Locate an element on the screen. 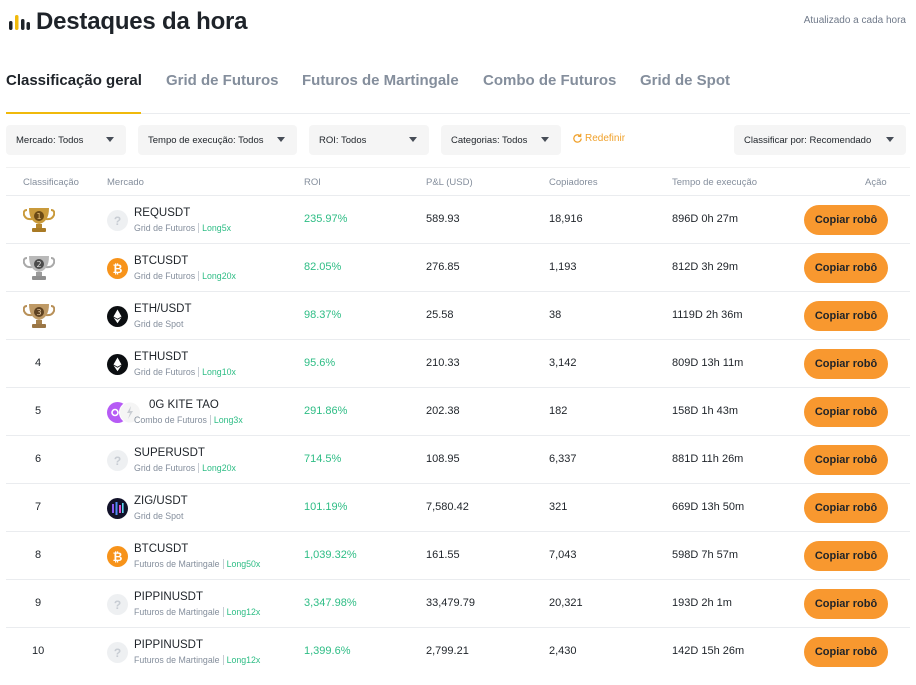  rank-number: 6 is located at coordinates (38, 459).